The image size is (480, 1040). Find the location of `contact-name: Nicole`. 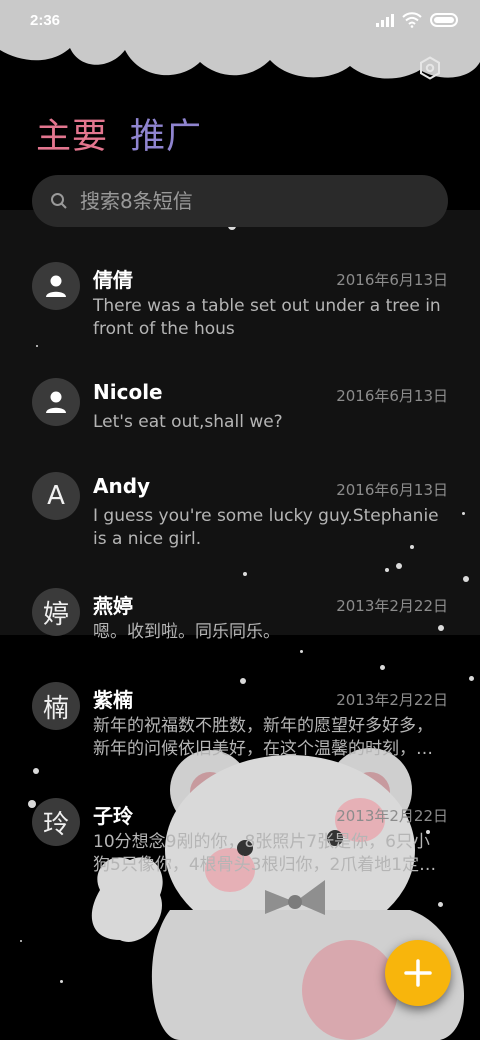

contact-name: Nicole is located at coordinates (128, 392).